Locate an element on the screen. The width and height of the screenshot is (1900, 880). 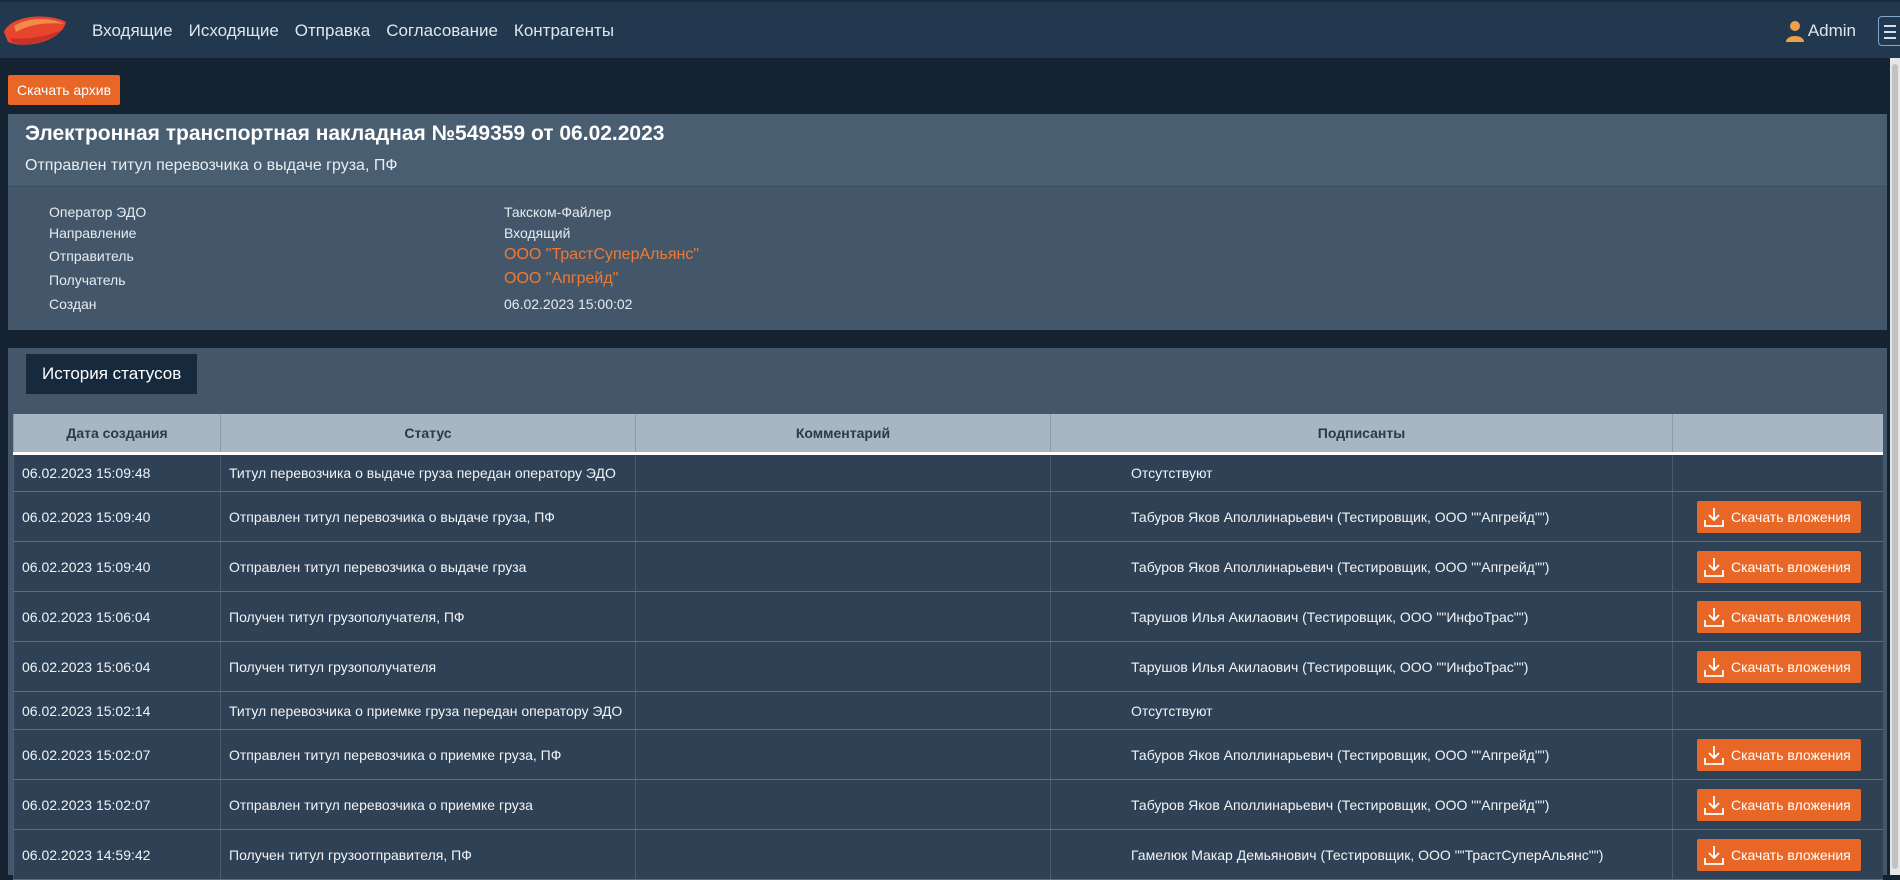
cell-status: Получен титул грузополучателя is located at coordinates (428, 666).